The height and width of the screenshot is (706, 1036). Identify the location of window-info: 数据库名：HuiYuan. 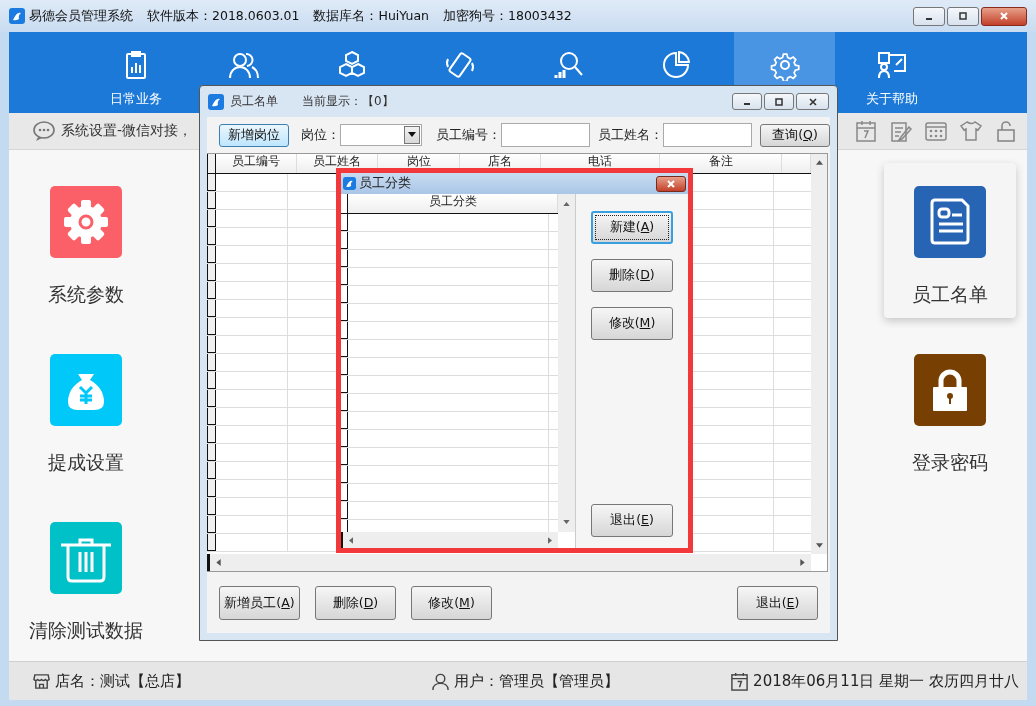
(371, 16).